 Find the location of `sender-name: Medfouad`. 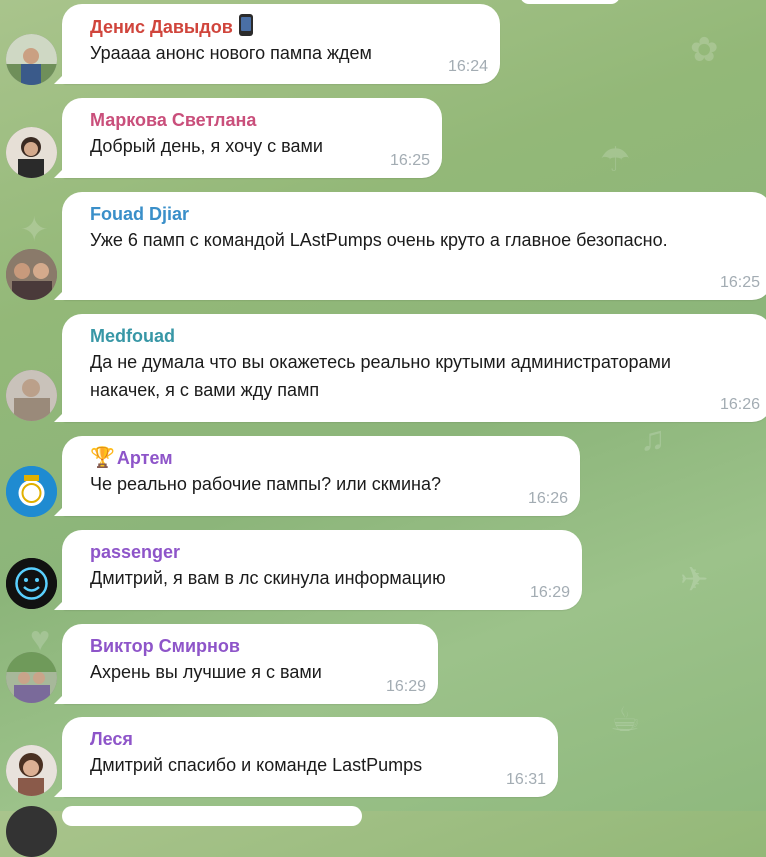

sender-name: Medfouad is located at coordinates (423, 336).